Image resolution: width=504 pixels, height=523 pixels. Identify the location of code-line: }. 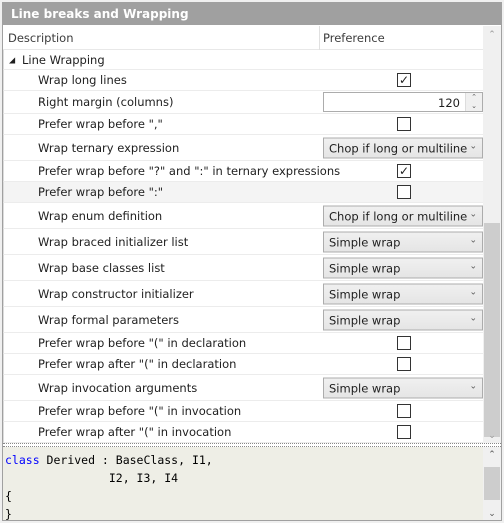
(8, 514).